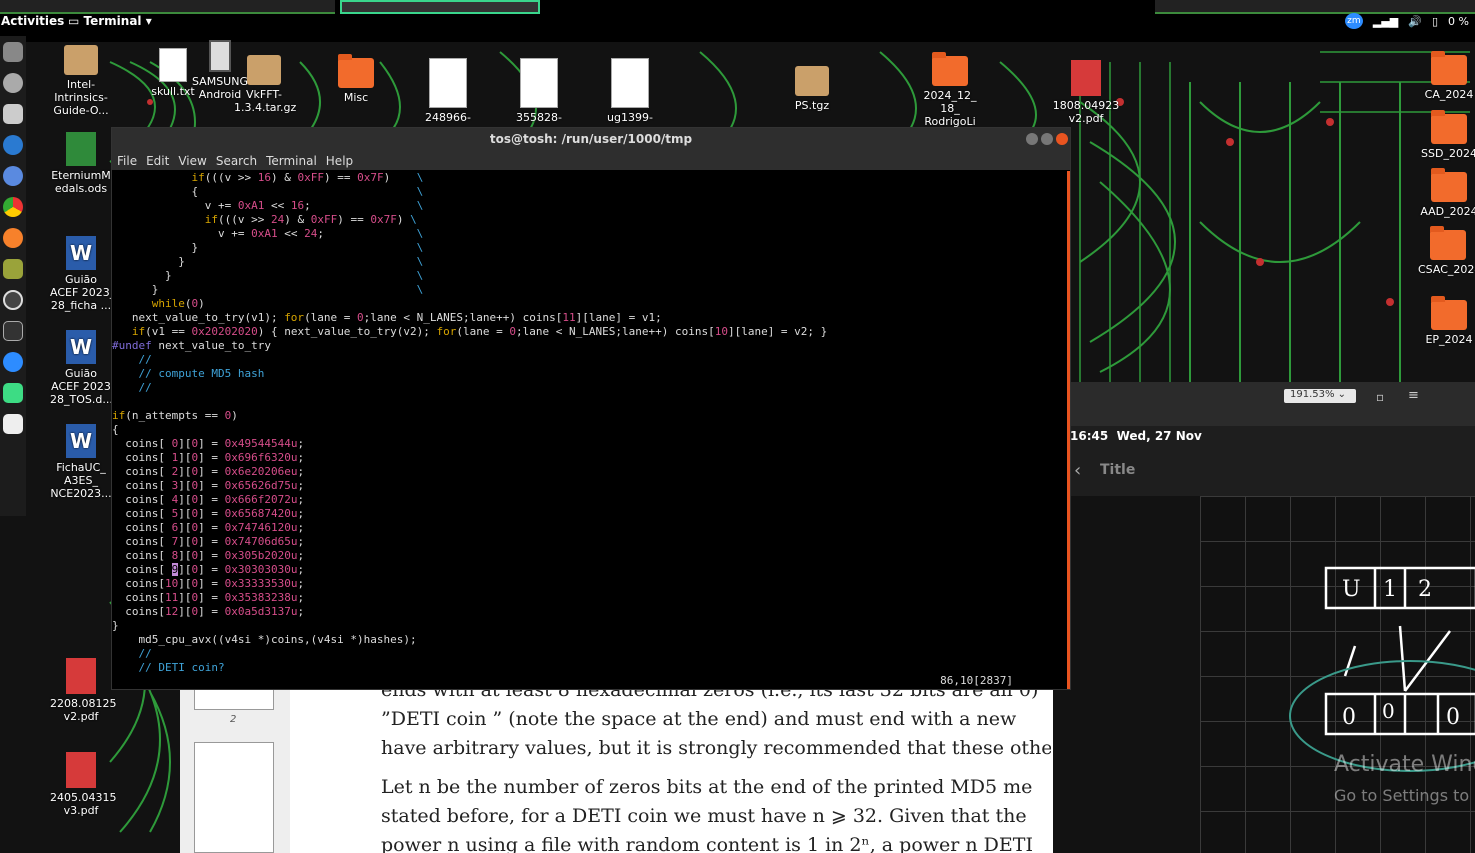 This screenshot has width=1475, height=853. Describe the element at coordinates (1062, 139) in the screenshot. I see `close-icon` at that location.